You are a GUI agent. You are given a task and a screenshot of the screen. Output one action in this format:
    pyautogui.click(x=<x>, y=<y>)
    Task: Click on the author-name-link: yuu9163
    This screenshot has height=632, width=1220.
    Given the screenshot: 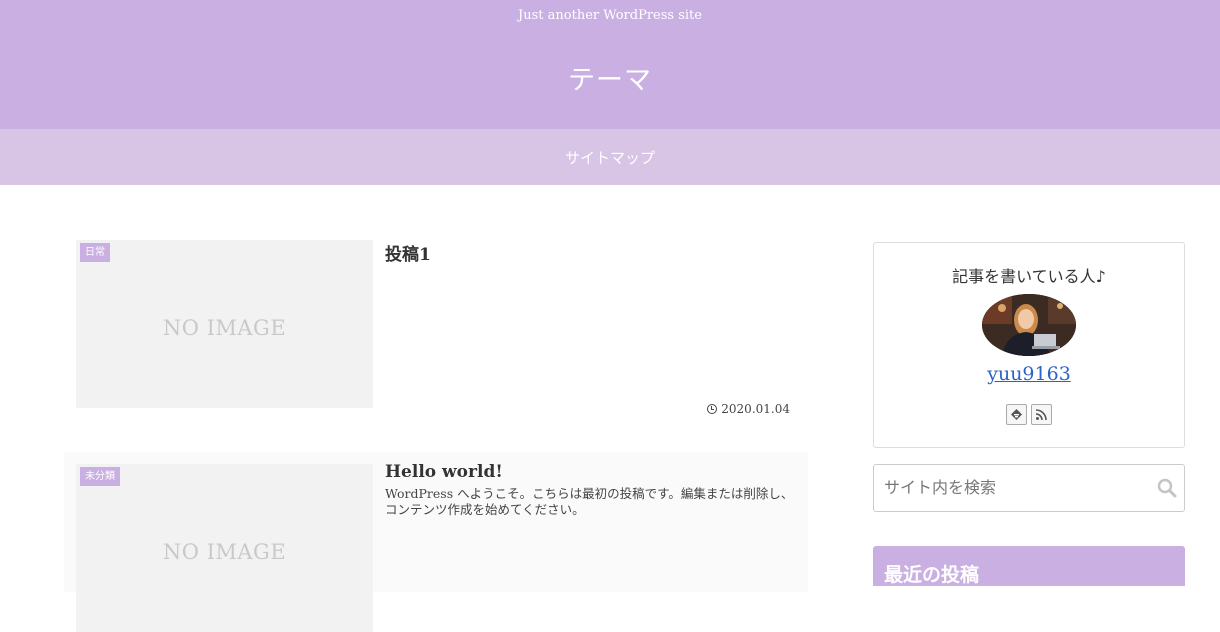 What is the action you would take?
    pyautogui.click(x=1029, y=374)
    